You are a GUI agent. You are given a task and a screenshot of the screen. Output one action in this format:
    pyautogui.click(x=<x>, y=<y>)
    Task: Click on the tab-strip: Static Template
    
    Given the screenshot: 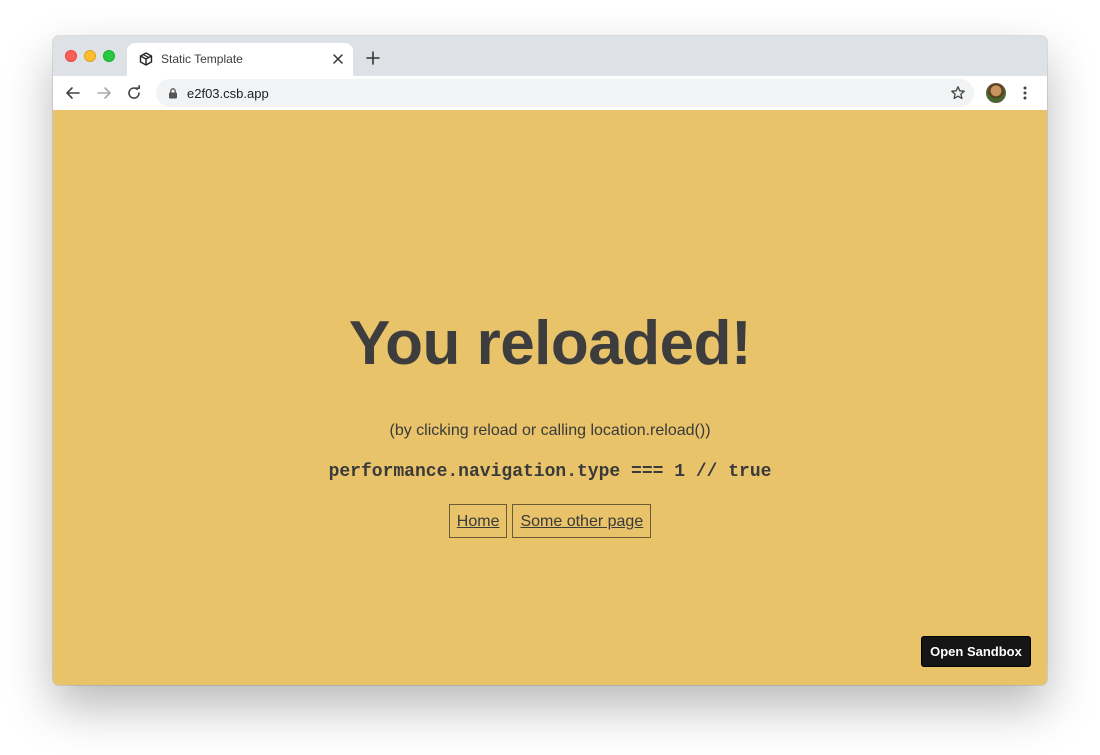 What is the action you would take?
    pyautogui.click(x=550, y=56)
    